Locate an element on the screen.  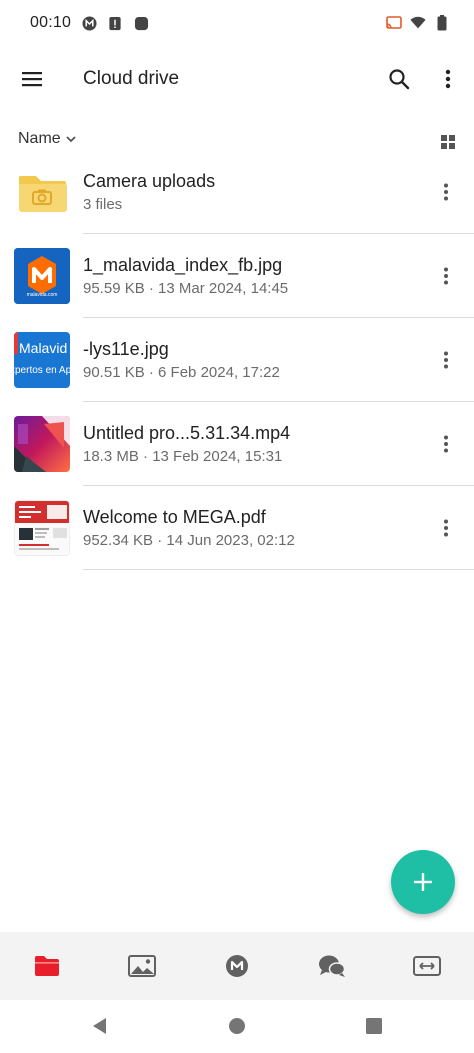
file-meta: 3 files is located at coordinates (103, 204).